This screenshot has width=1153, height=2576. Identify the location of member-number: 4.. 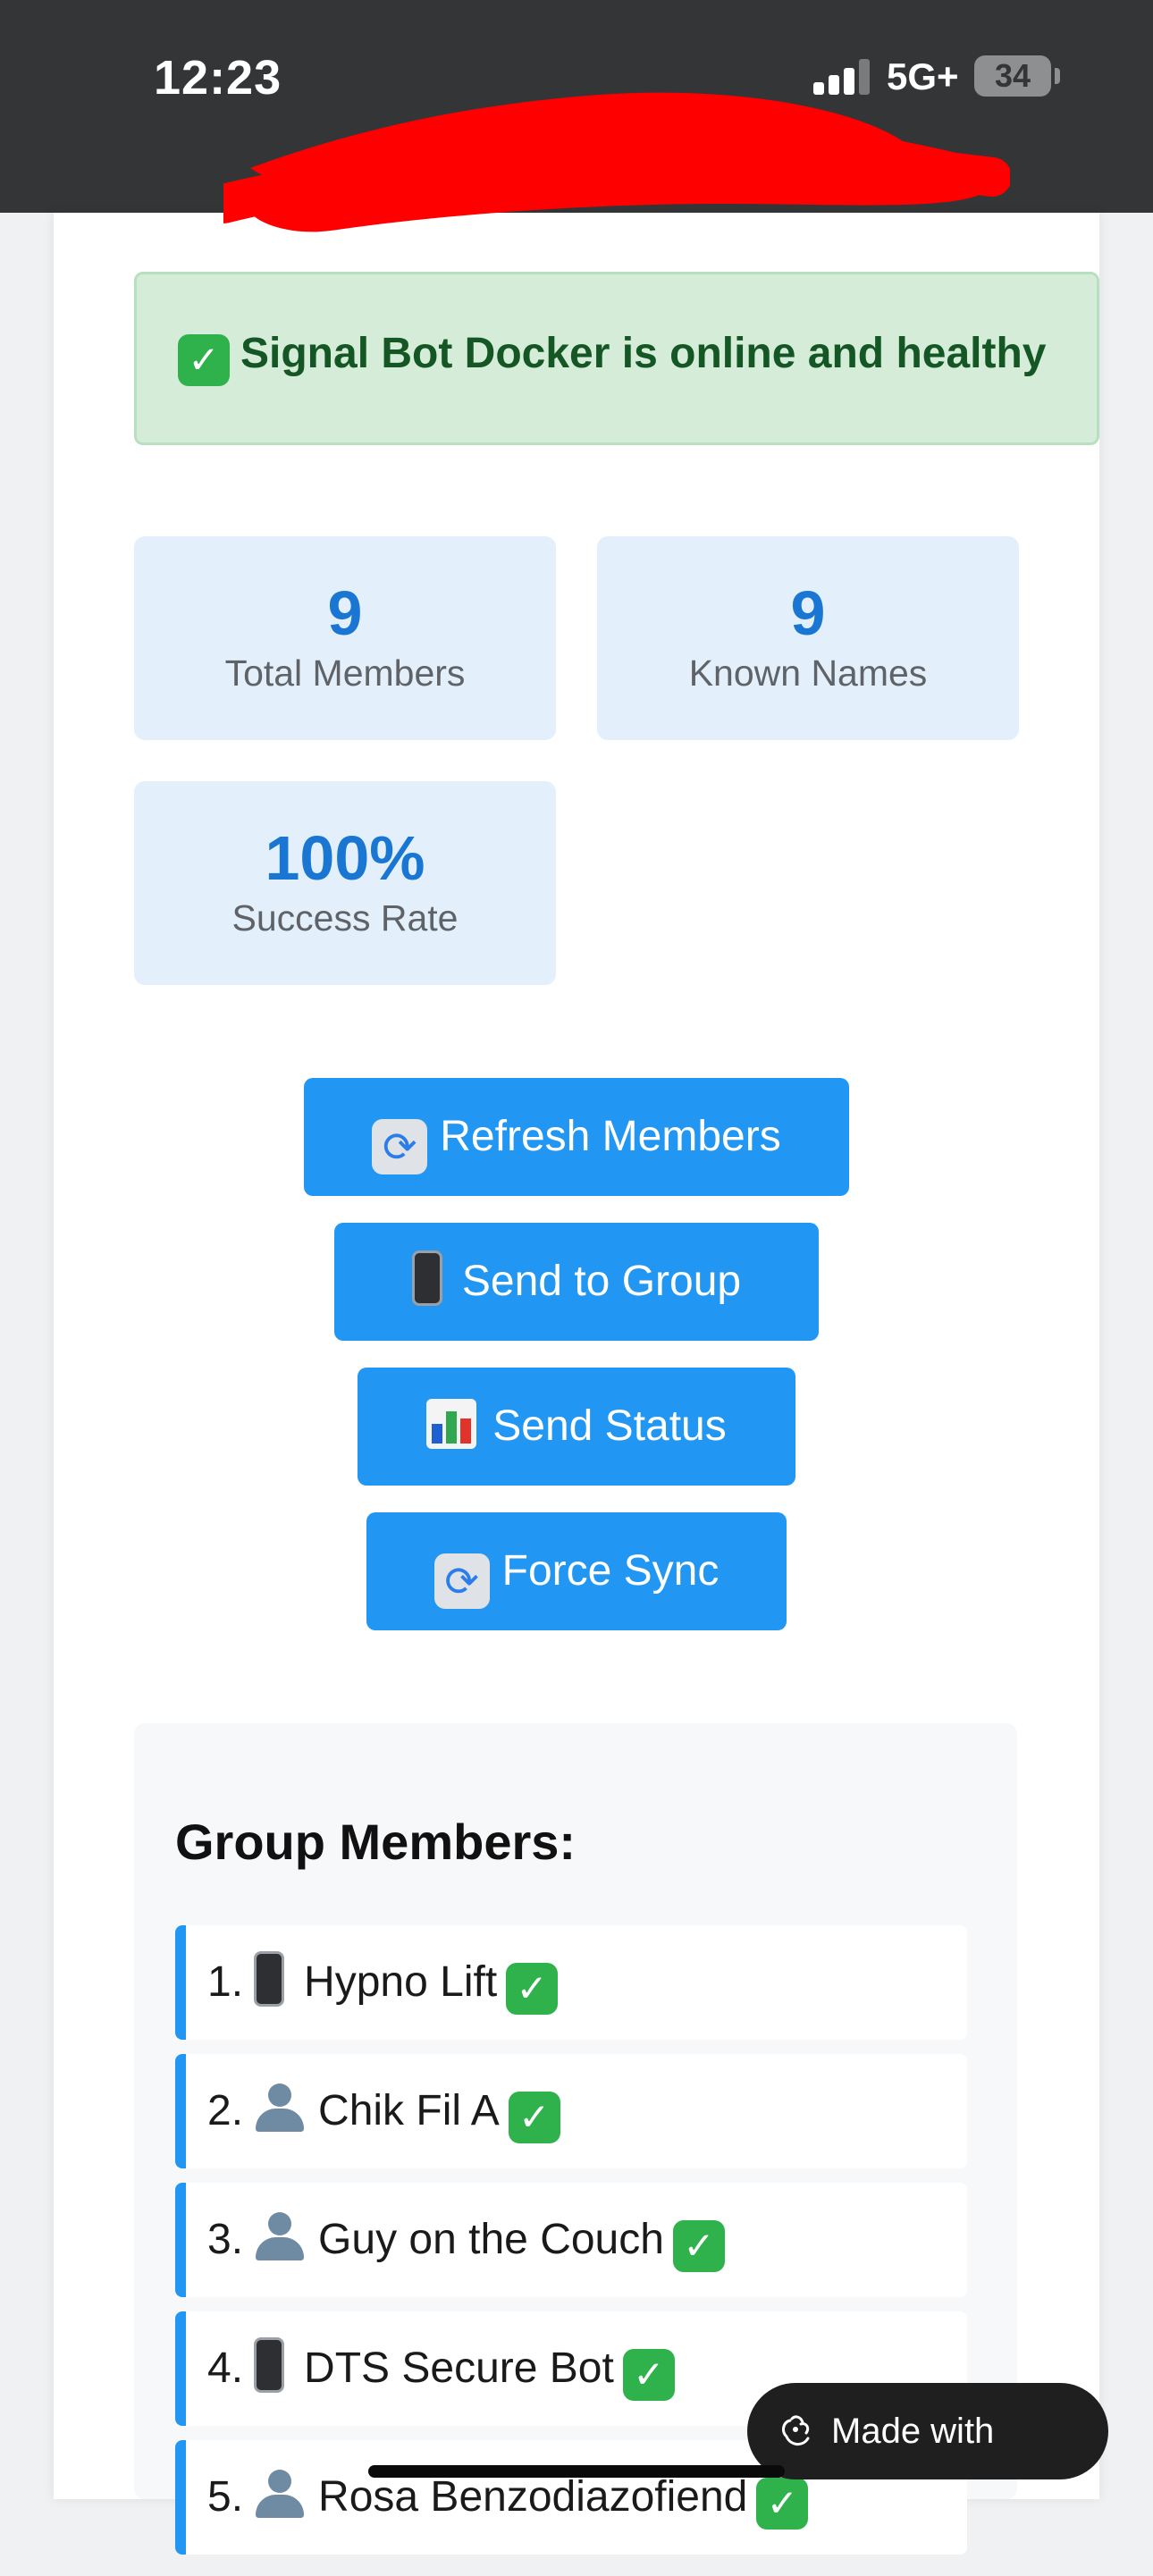
(225, 2368).